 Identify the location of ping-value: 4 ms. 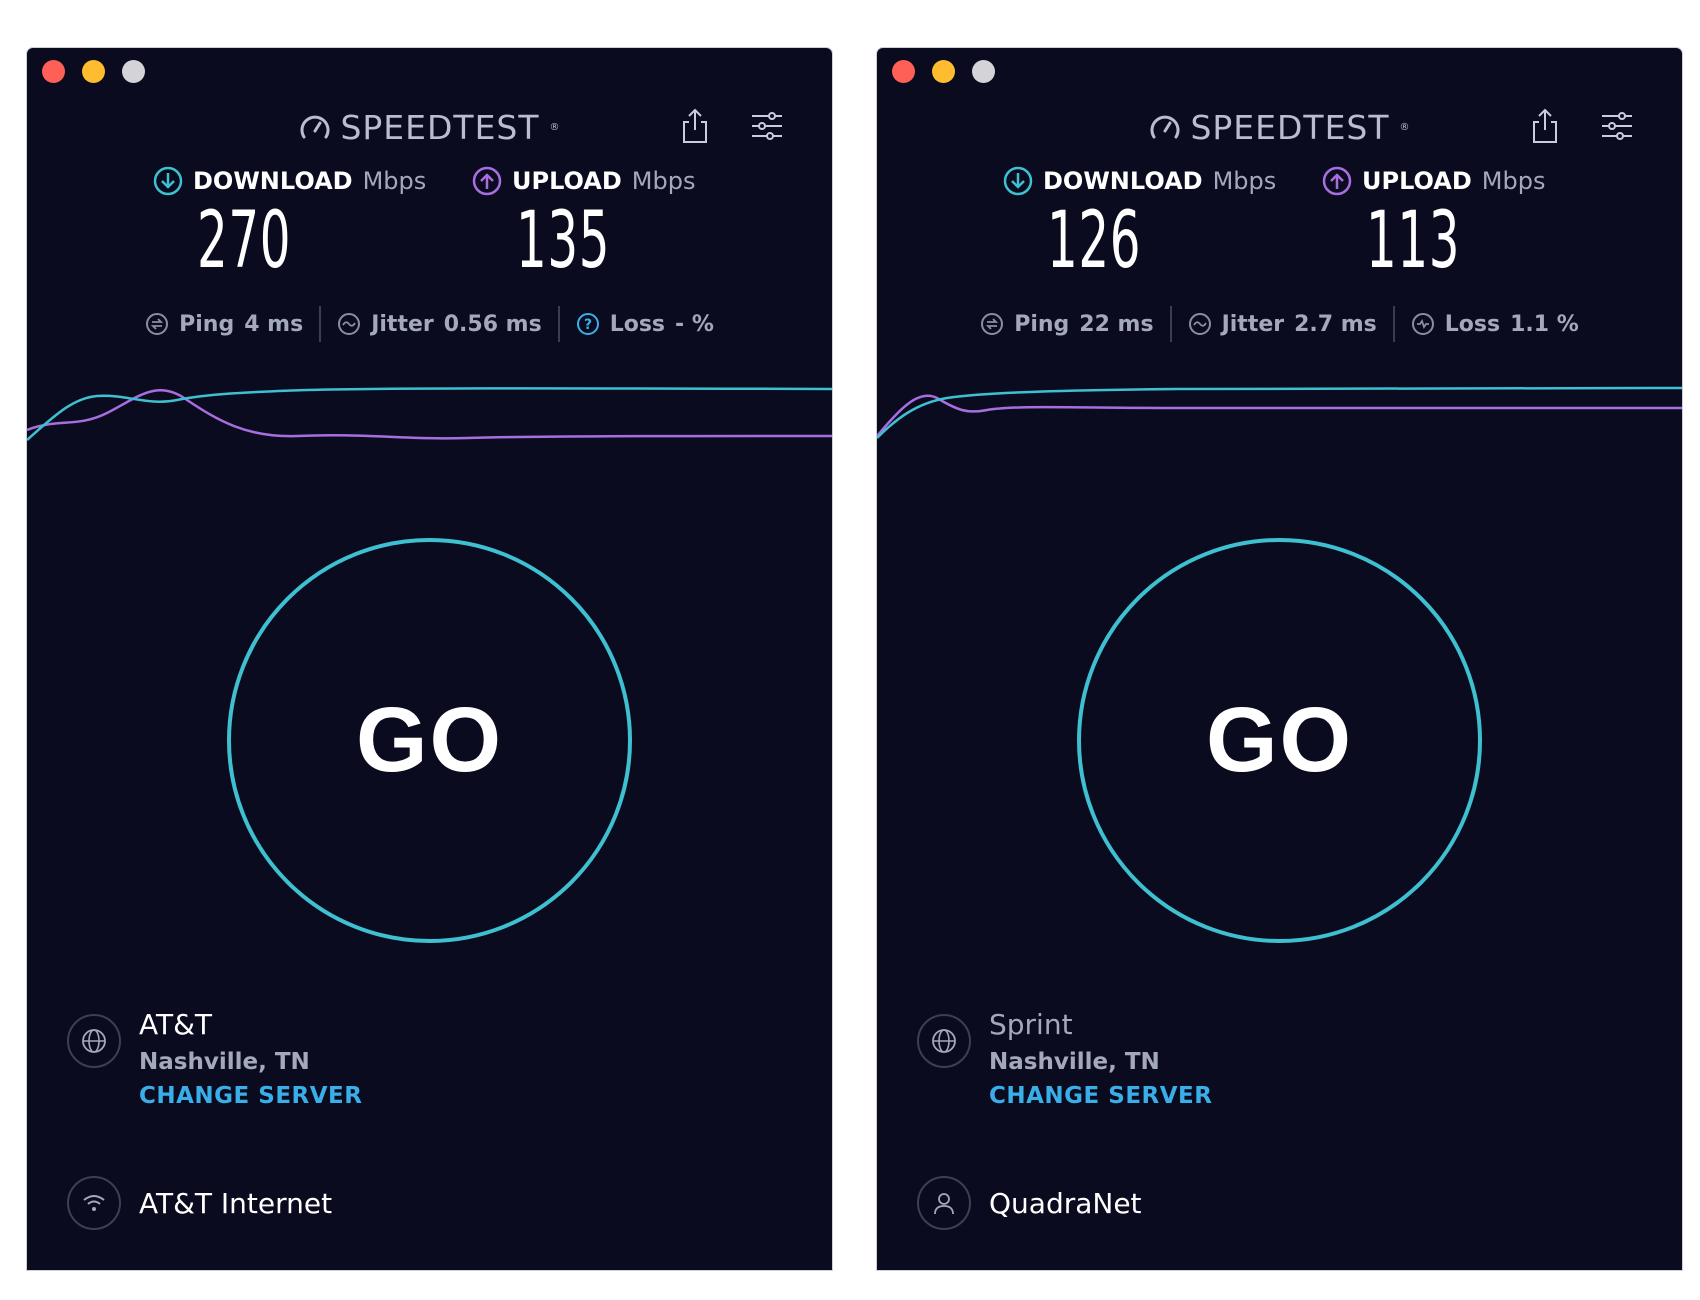
(274, 324).